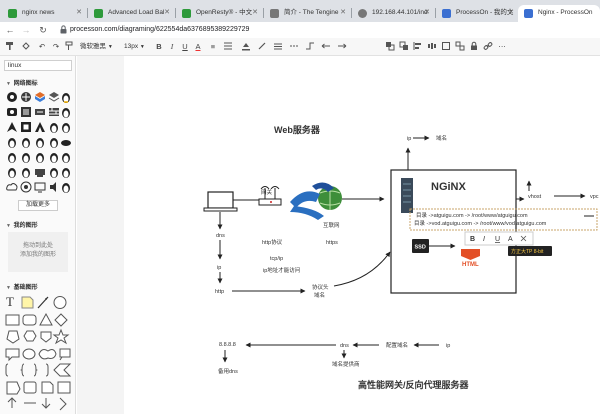 Image resolution: width=600 pixels, height=414 pixels. What do you see at coordinates (460, 47) in the screenshot?
I see `group-icon` at bounding box center [460, 47].